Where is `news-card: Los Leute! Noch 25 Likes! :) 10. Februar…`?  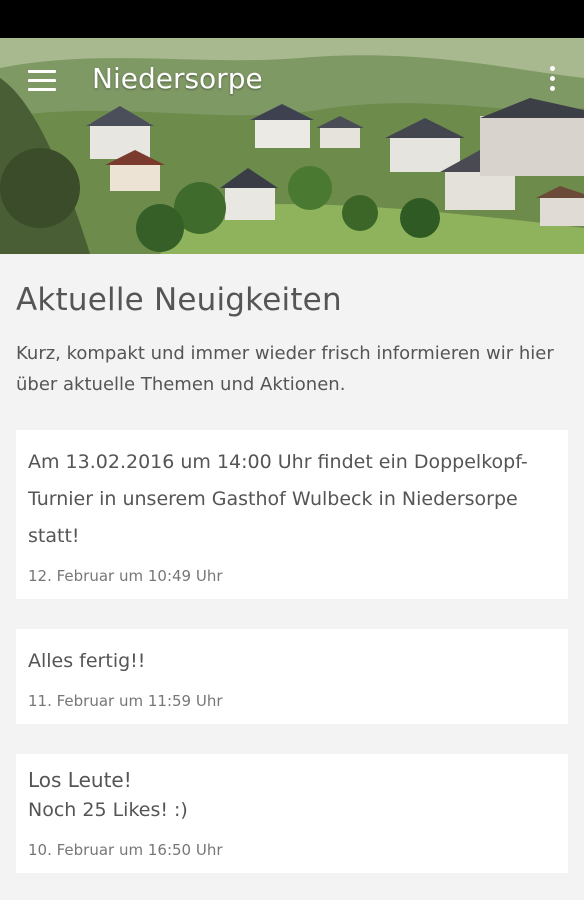 news-card: Los Leute! Noch 25 Likes! :) 10. Februar… is located at coordinates (292, 813).